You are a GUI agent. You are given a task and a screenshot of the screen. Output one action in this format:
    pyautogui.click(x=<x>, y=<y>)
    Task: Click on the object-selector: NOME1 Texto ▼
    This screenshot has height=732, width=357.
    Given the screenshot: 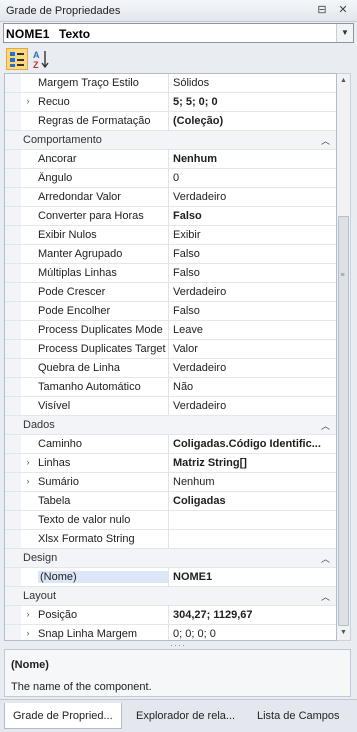 What is the action you would take?
    pyautogui.click(x=178, y=33)
    